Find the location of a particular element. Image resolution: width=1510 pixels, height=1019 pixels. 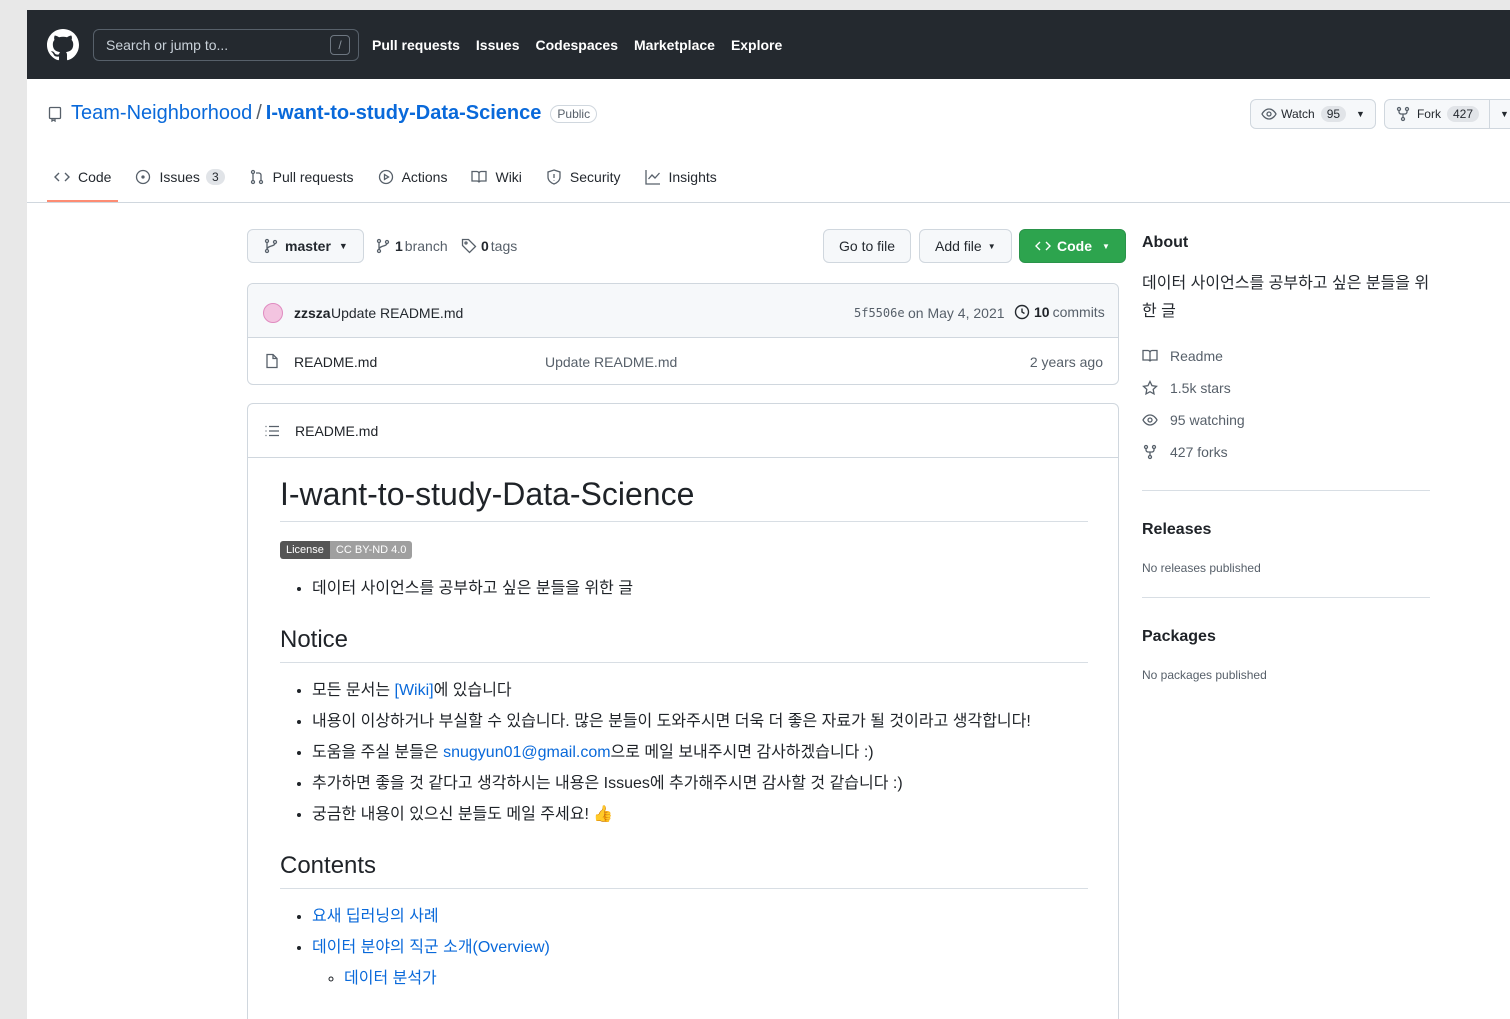

contents-heading: Contents is located at coordinates (684, 870).